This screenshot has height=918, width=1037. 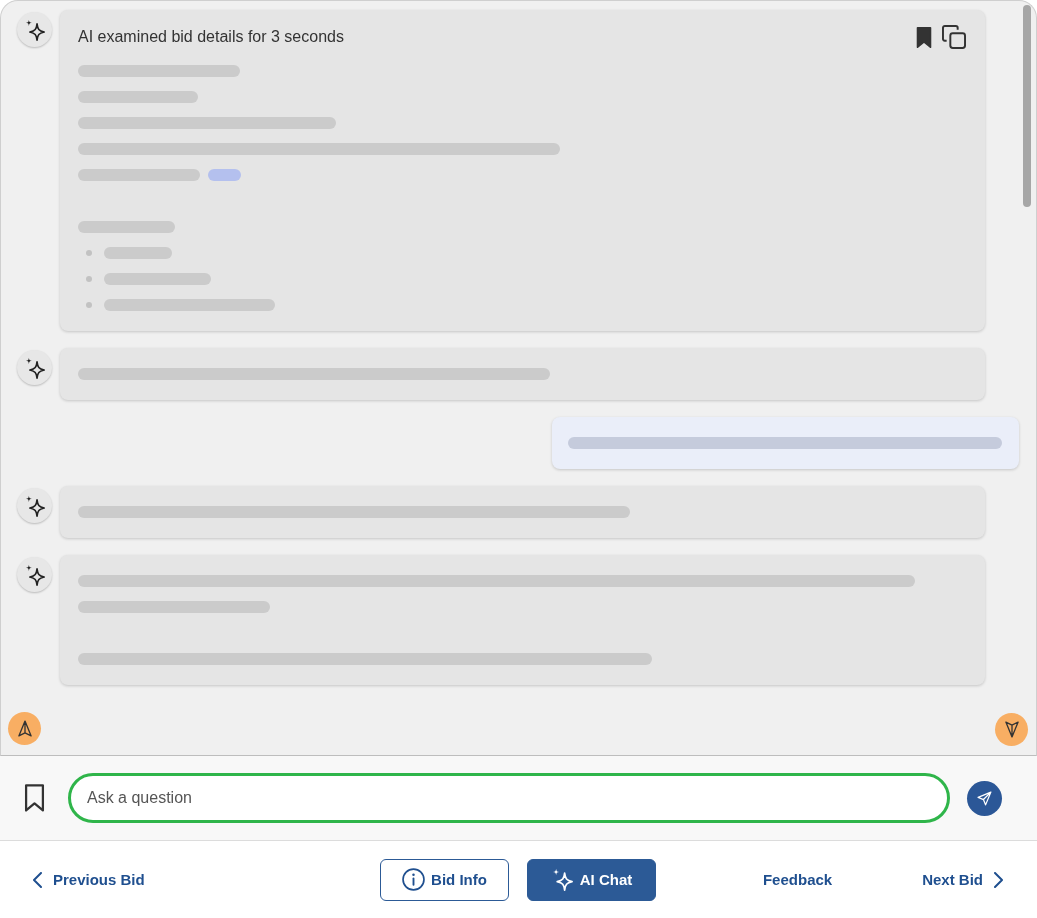 I want to click on bookmark-icon, so click(x=924, y=37).